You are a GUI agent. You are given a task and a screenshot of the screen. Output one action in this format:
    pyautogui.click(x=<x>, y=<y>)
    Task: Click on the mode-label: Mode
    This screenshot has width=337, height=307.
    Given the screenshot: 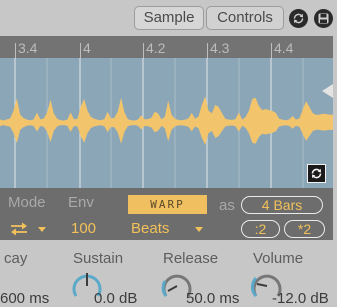 What is the action you would take?
    pyautogui.click(x=27, y=202)
    